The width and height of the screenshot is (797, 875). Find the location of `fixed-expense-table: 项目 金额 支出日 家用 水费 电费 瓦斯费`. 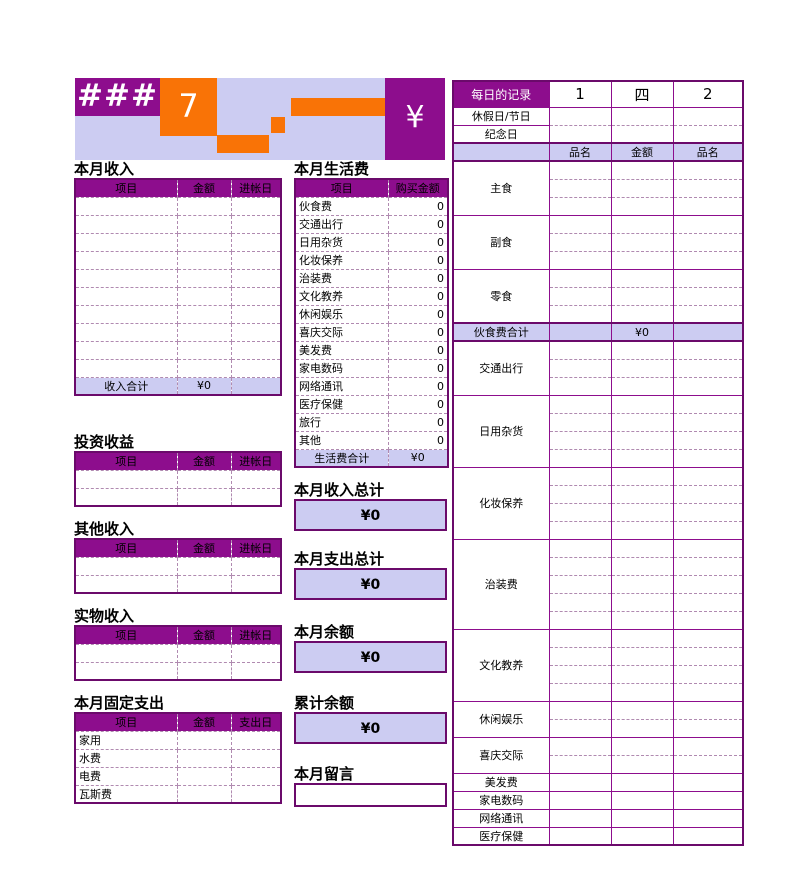

fixed-expense-table: 项目 金额 支出日 家用 水费 电费 瓦斯费 is located at coordinates (178, 758).